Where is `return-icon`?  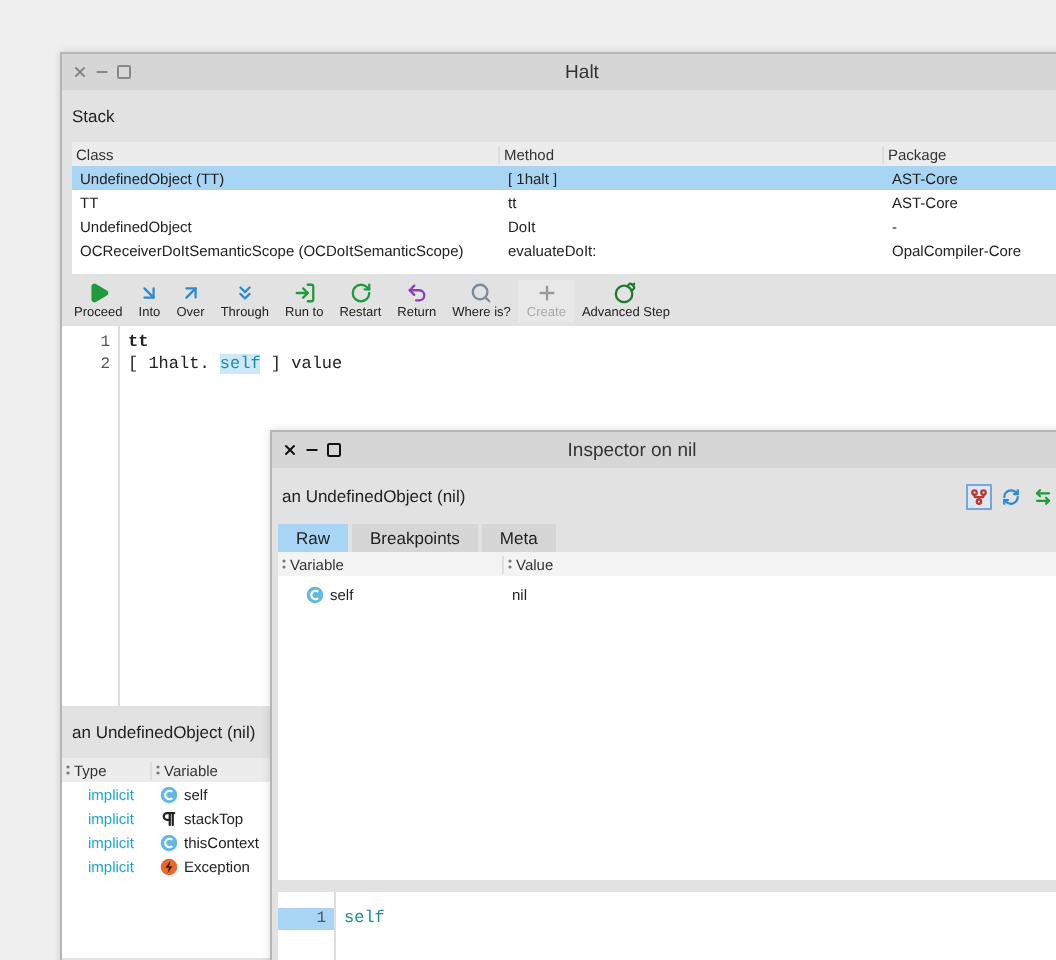
return-icon is located at coordinates (416, 292).